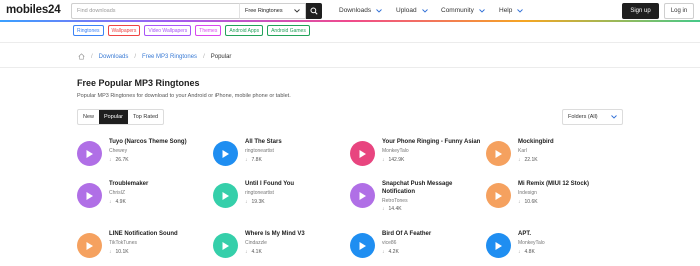  I want to click on login-button: Log in, so click(679, 11).